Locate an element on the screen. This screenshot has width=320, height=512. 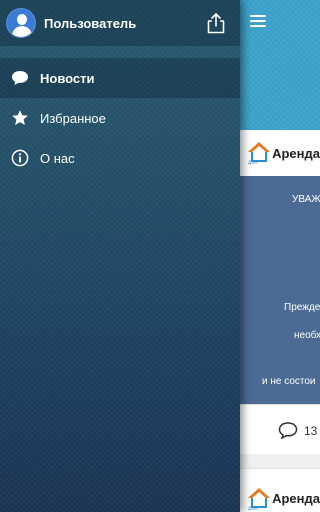
comment-icon is located at coordinates (288, 430).